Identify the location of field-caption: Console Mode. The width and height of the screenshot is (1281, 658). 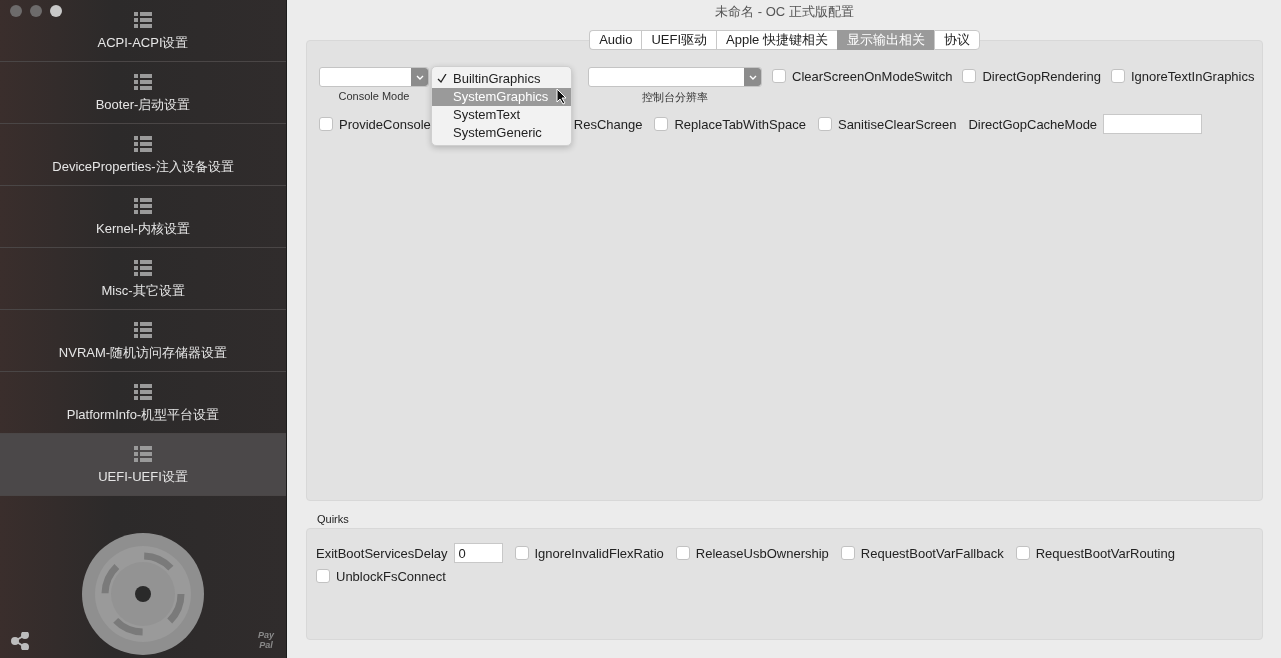
(374, 96).